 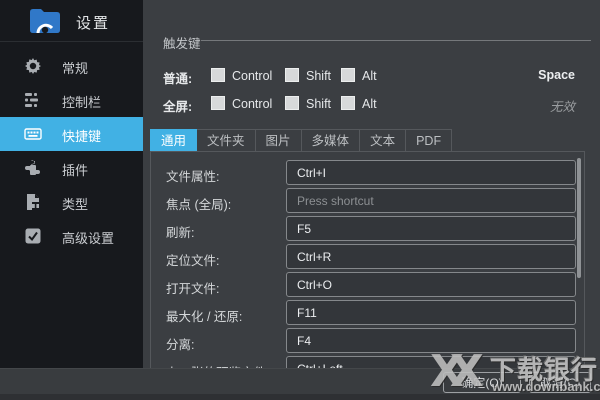 I want to click on field-label: 焦点 (全局):, so click(x=199, y=205).